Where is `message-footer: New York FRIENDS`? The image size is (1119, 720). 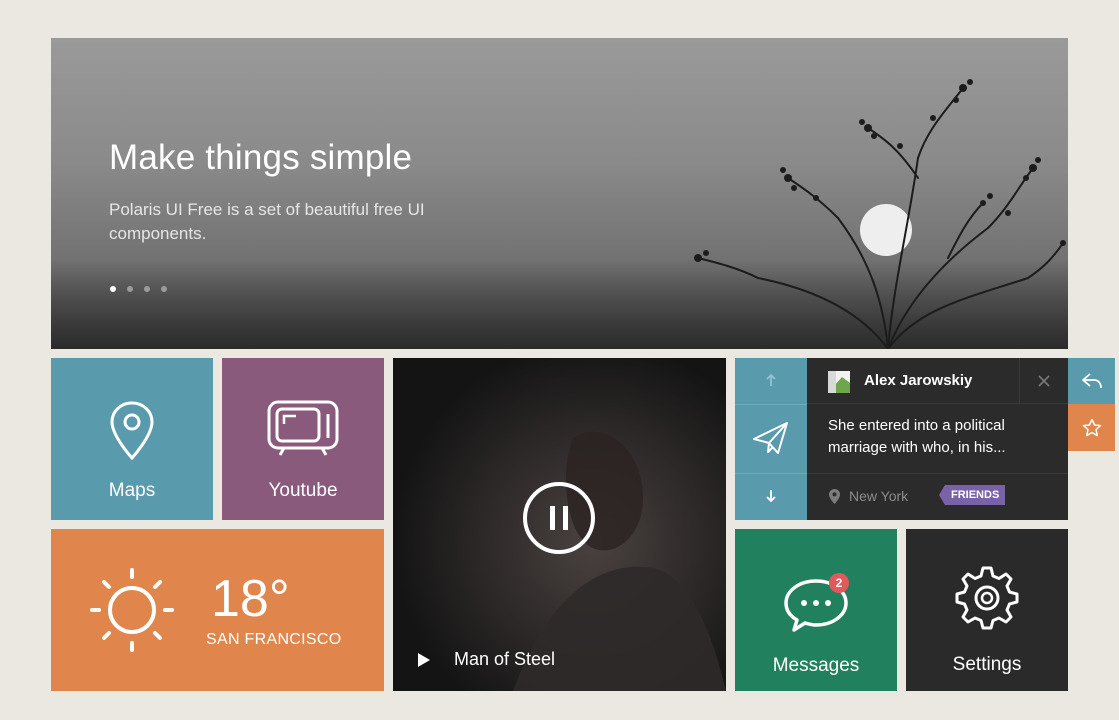
message-footer: New York FRIENDS is located at coordinates (937, 496).